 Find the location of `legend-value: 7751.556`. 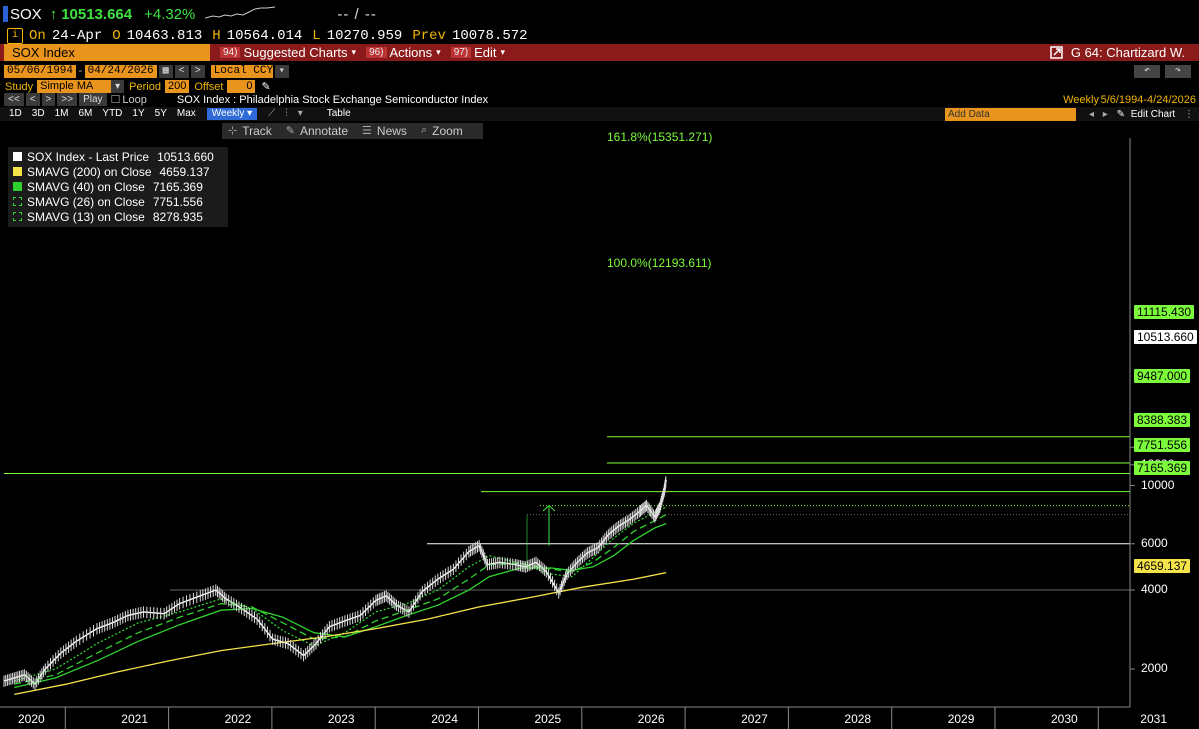

legend-value: 7751.556 is located at coordinates (177, 201).